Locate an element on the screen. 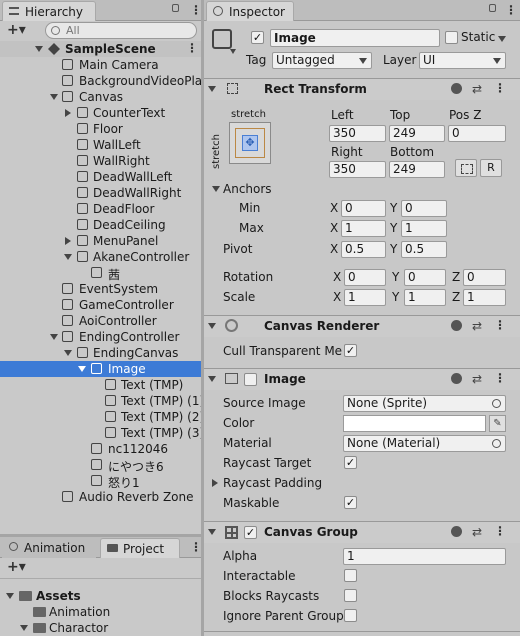 This screenshot has height=636, width=520. hierarchy-item: WallRight is located at coordinates (102, 161).